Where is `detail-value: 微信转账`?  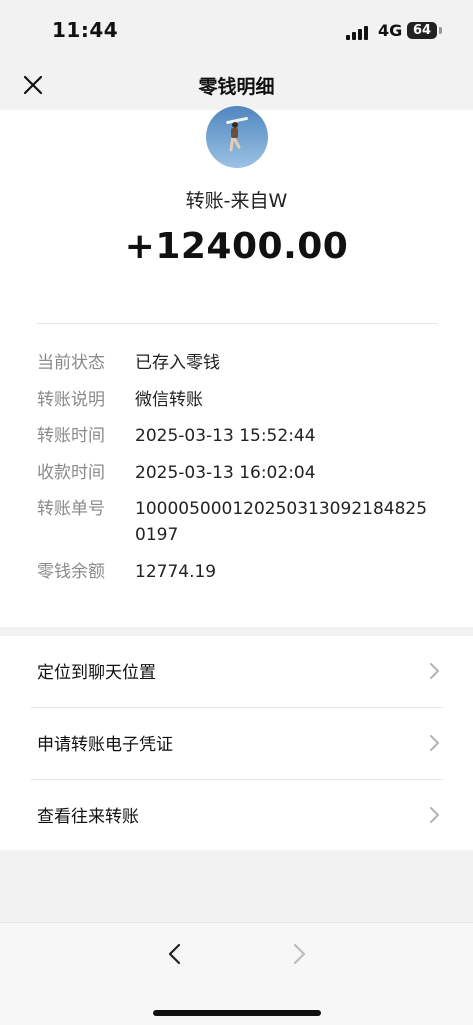
detail-value: 微信转账 is located at coordinates (169, 400).